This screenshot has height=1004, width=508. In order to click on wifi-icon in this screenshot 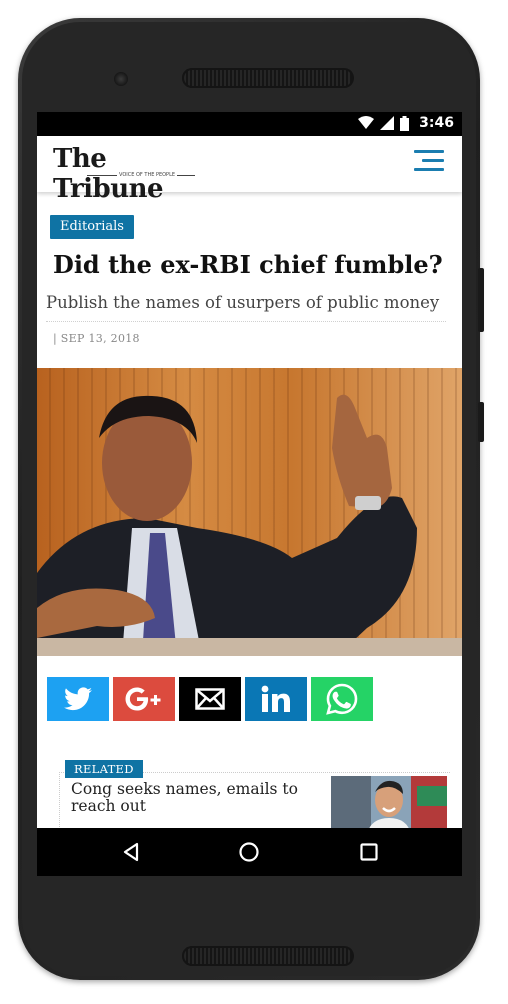, I will do `click(366, 122)`.